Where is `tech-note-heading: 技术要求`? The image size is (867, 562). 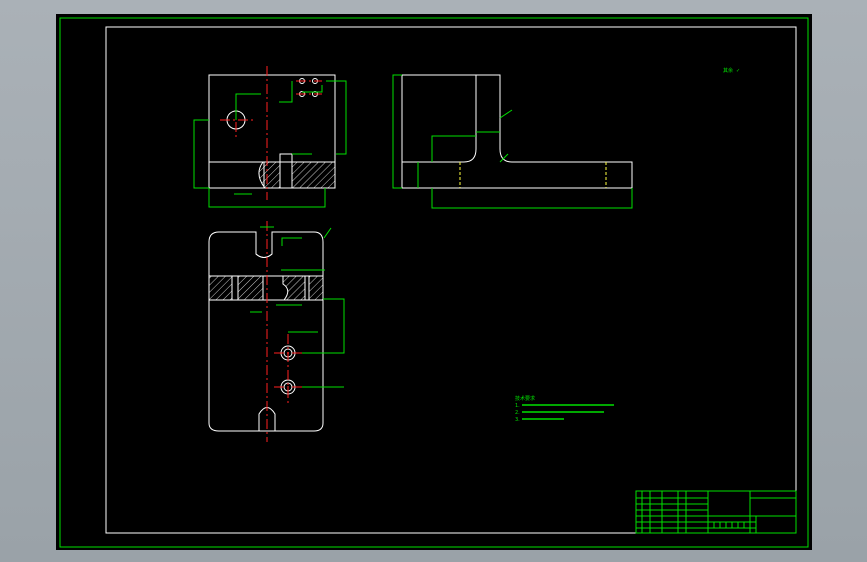
tech-note-heading: 技术要求 is located at coordinates (525, 398).